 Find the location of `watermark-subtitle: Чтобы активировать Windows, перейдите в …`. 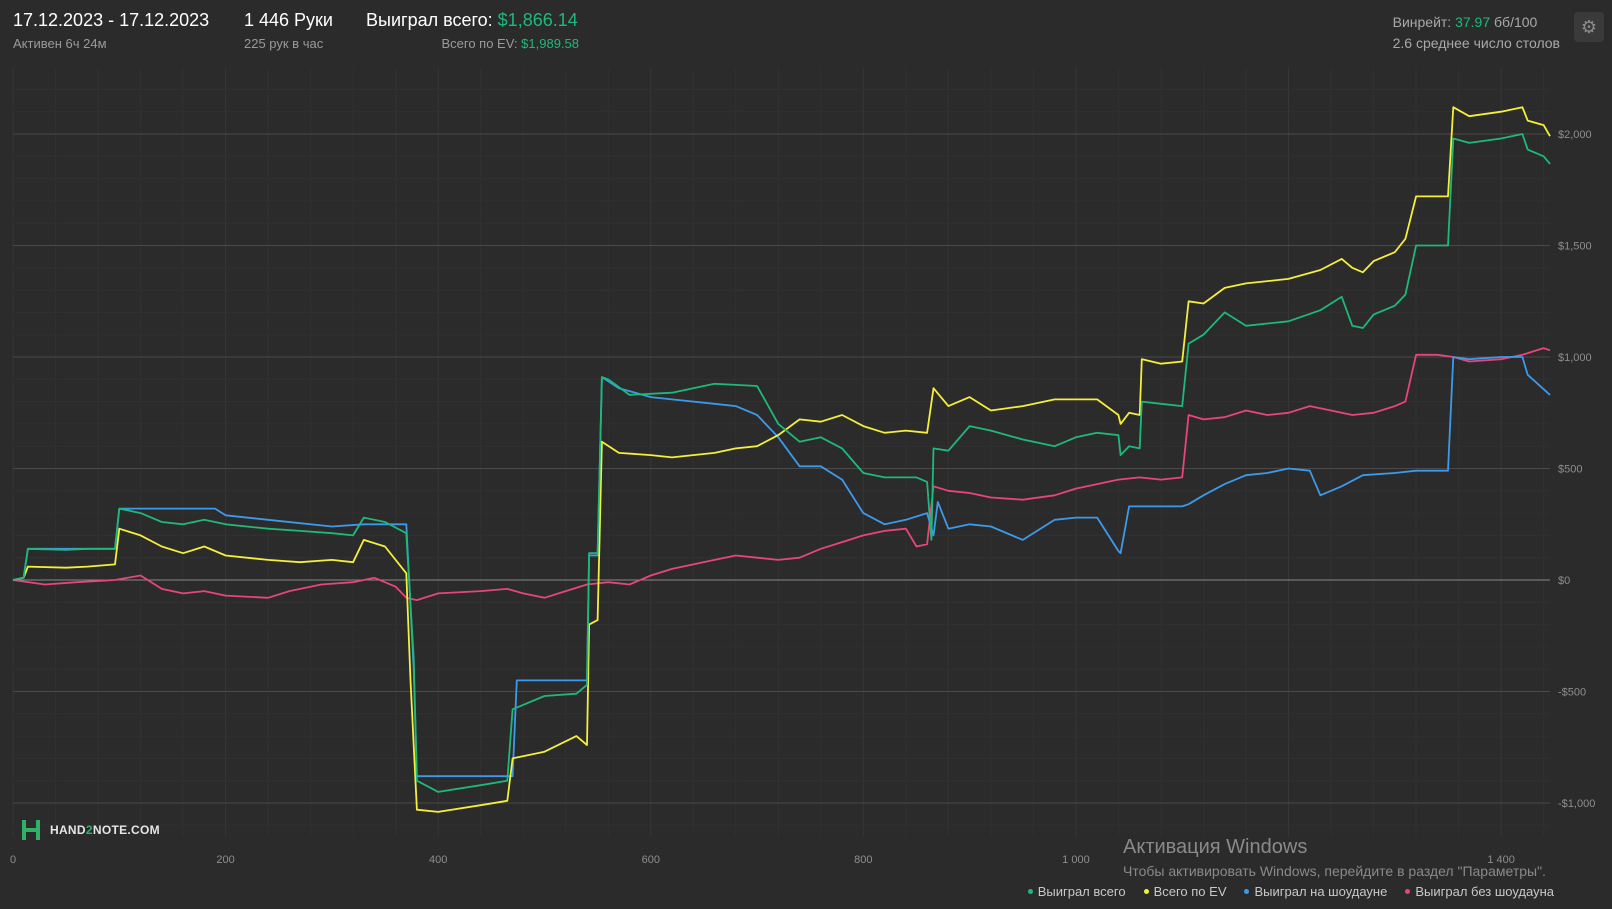

watermark-subtitle: Чтобы активировать Windows, перейдите в … is located at coordinates (1334, 871).